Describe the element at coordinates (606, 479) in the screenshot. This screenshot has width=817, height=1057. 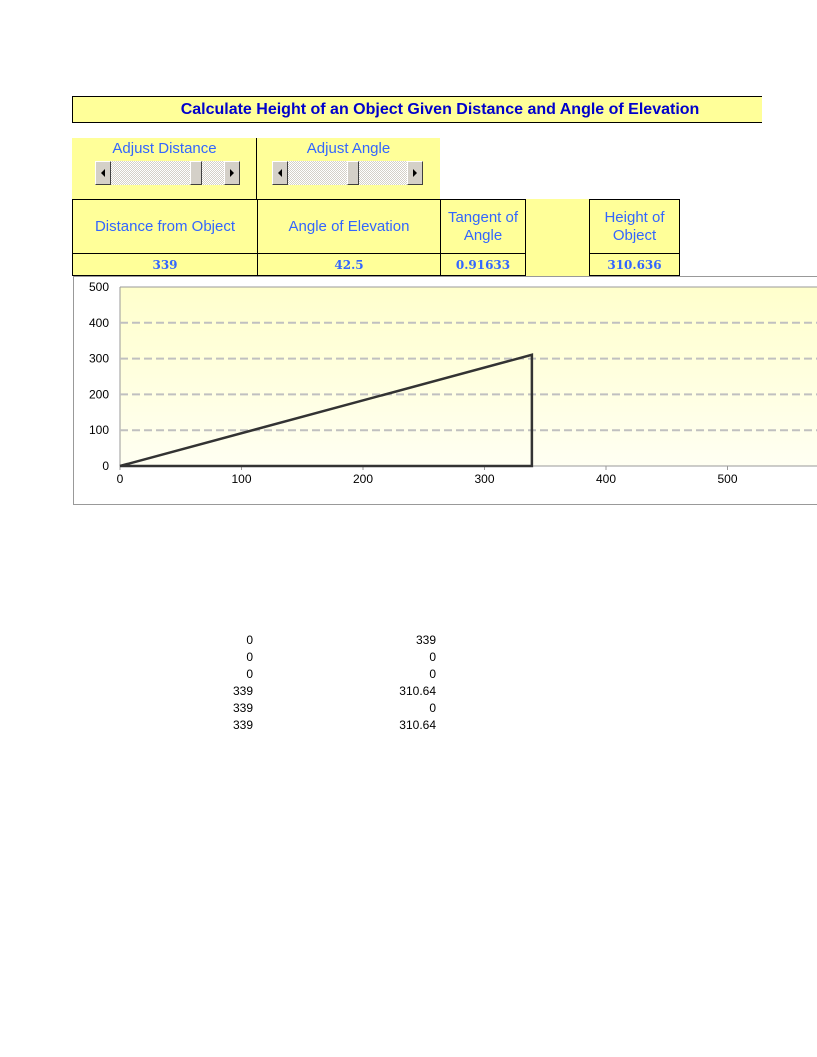
I see `x-tick-label: 400` at that location.